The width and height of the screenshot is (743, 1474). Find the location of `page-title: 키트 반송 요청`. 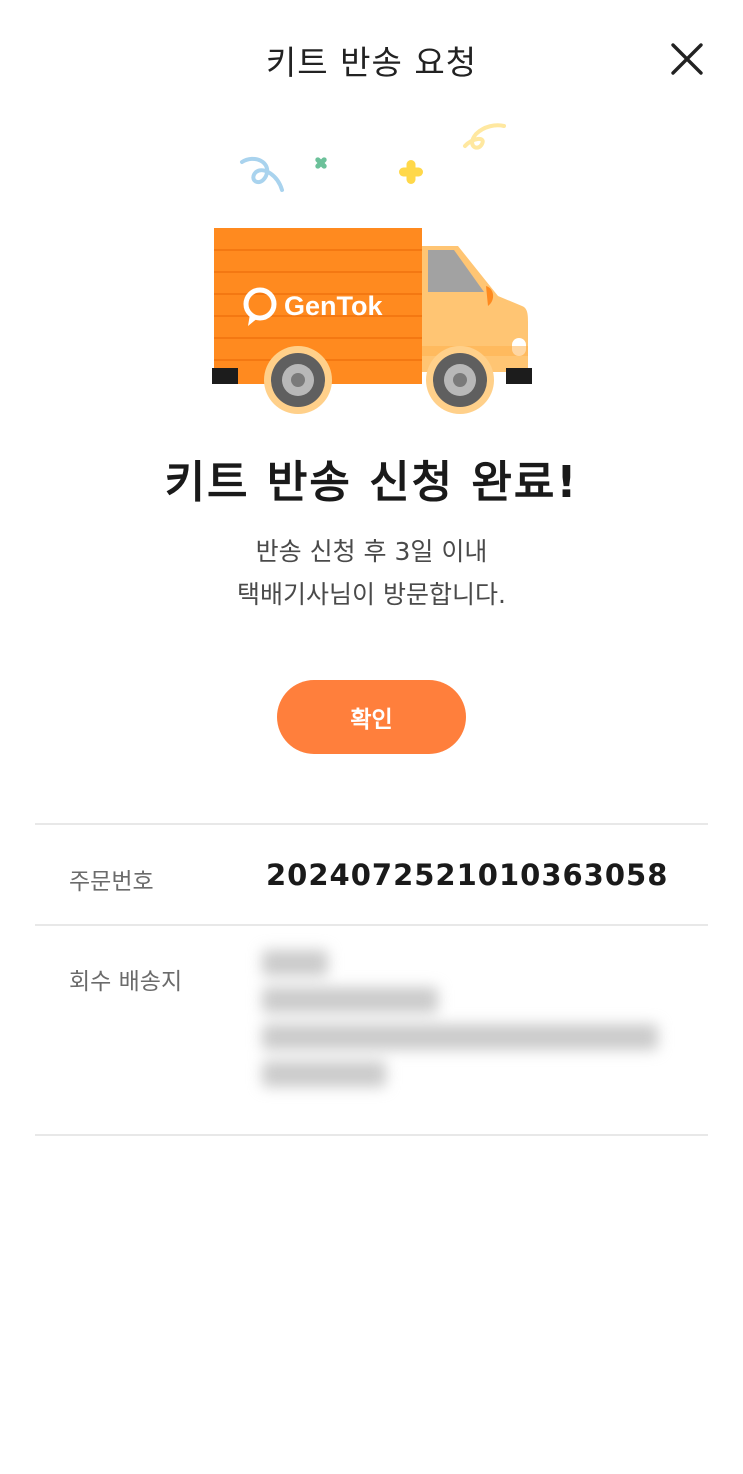

page-title: 키트 반송 요청 is located at coordinates (371, 62).